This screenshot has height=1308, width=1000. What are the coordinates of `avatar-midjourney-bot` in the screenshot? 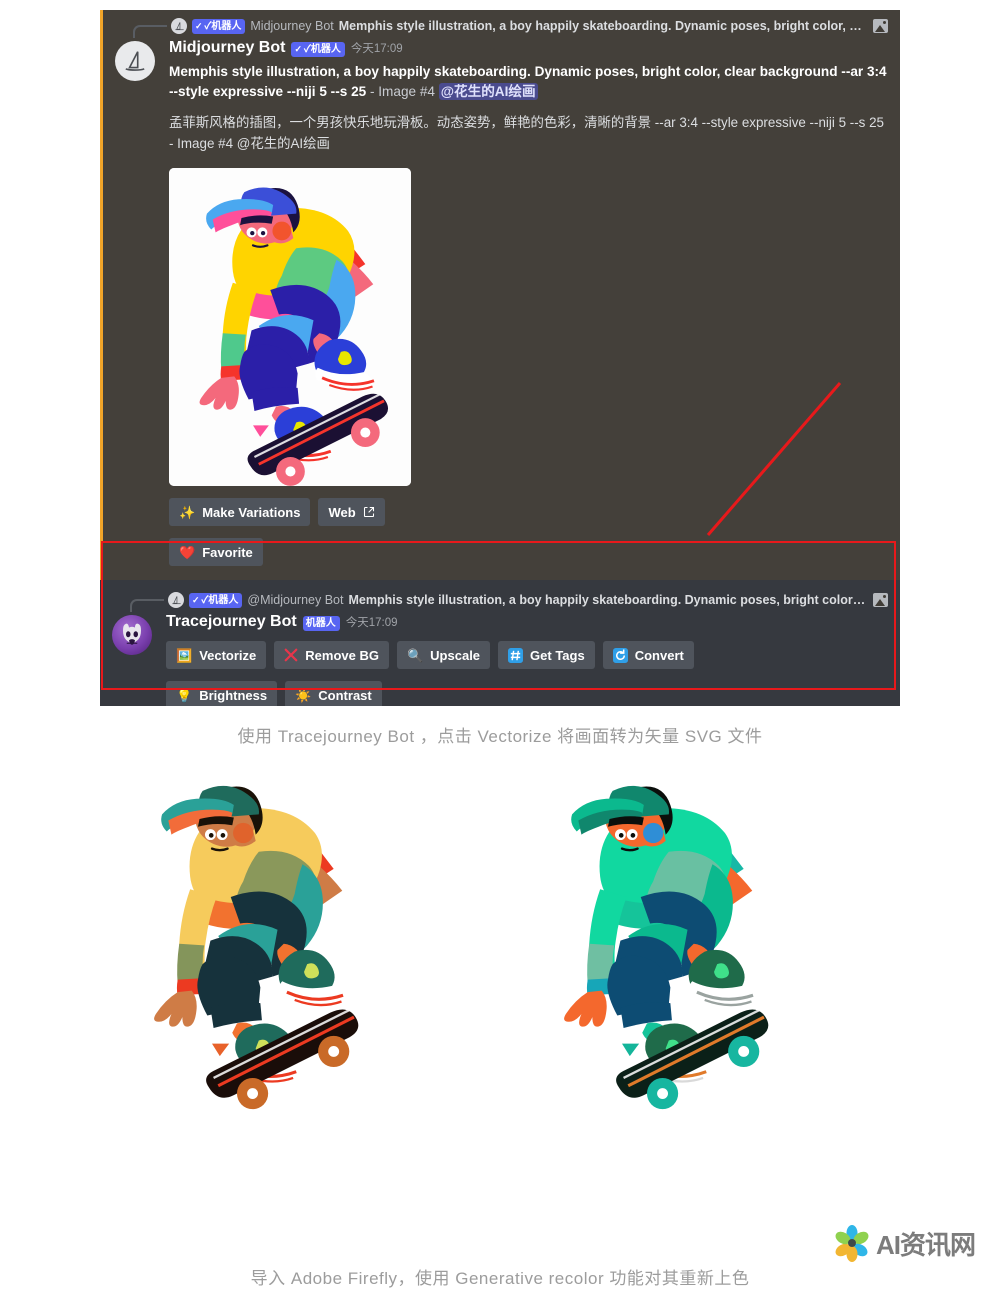 It's located at (135, 61).